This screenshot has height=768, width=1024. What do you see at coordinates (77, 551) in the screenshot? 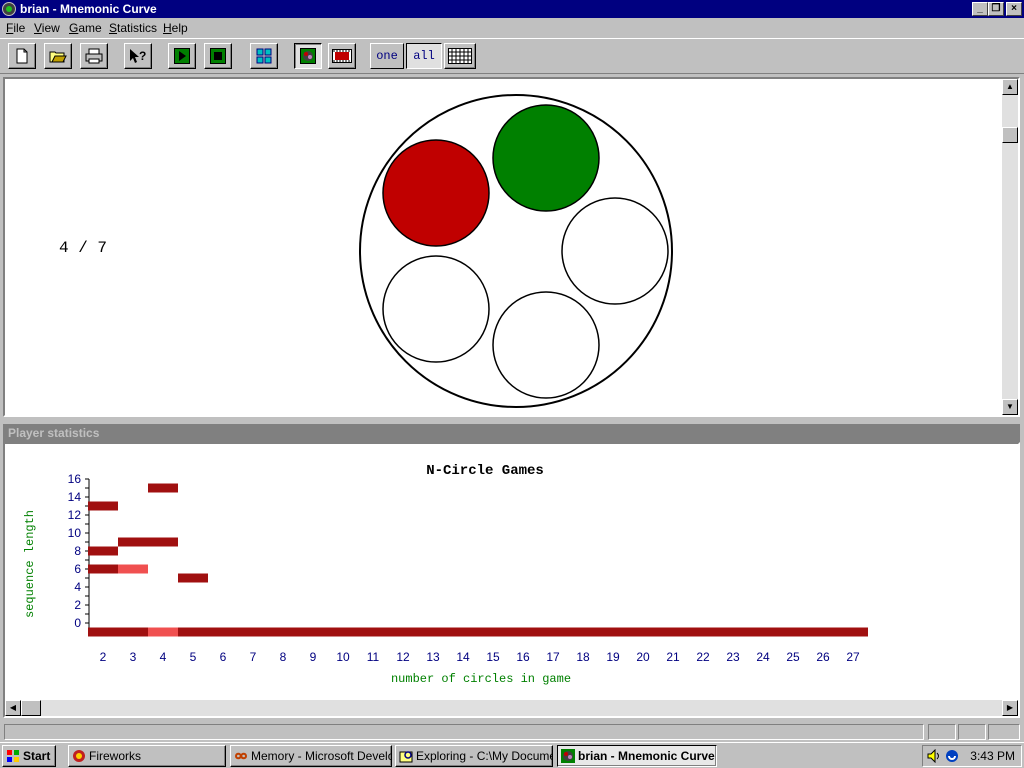
I see `y-tick-label: 8` at bounding box center [77, 551].